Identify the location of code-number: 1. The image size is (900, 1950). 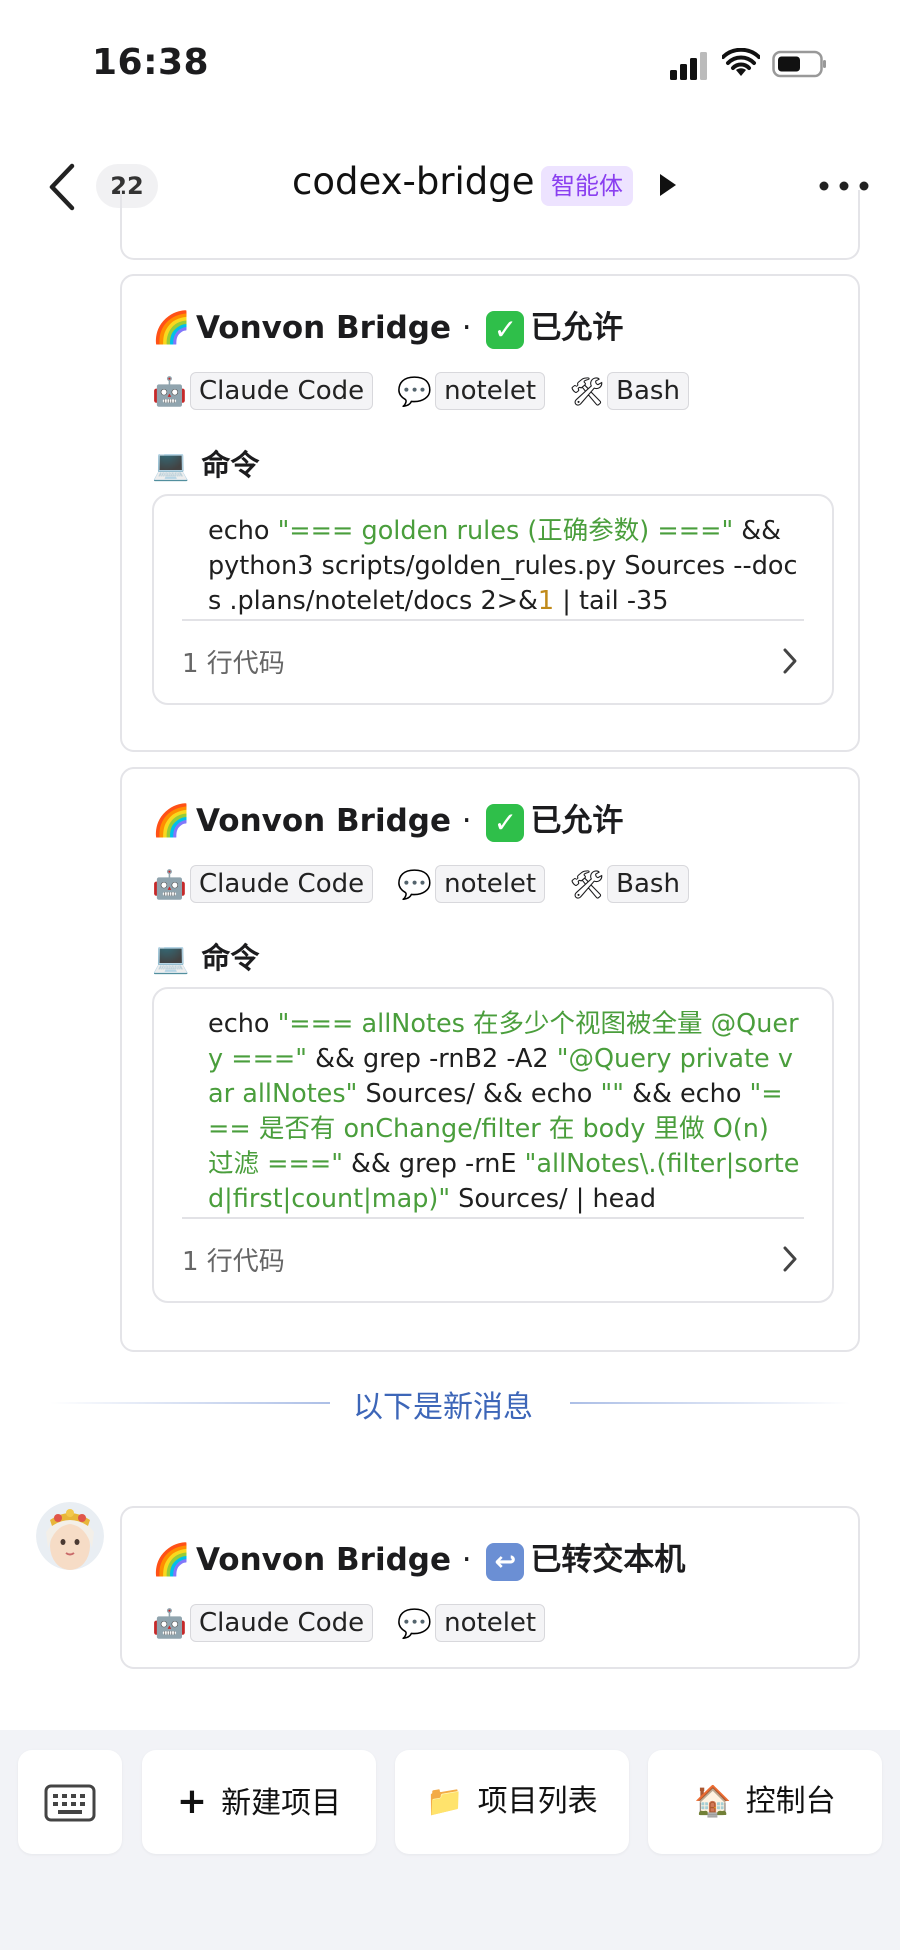
(546, 601).